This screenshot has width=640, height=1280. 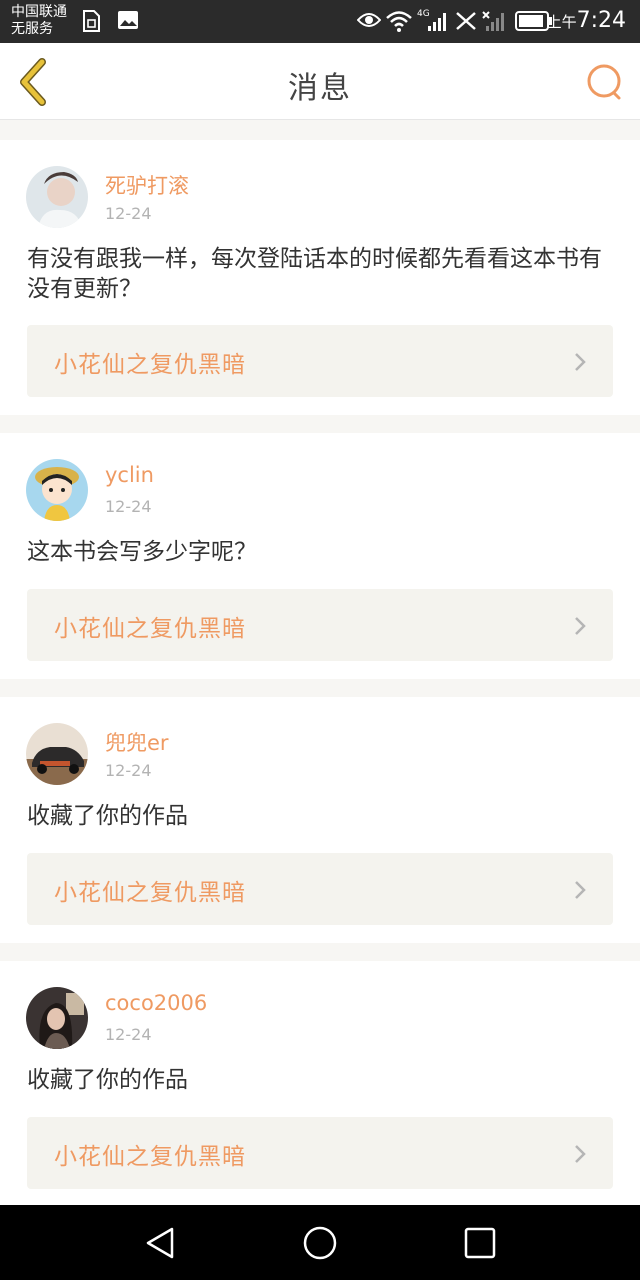 What do you see at coordinates (156, 1003) in the screenshot?
I see `username: coco2006` at bounding box center [156, 1003].